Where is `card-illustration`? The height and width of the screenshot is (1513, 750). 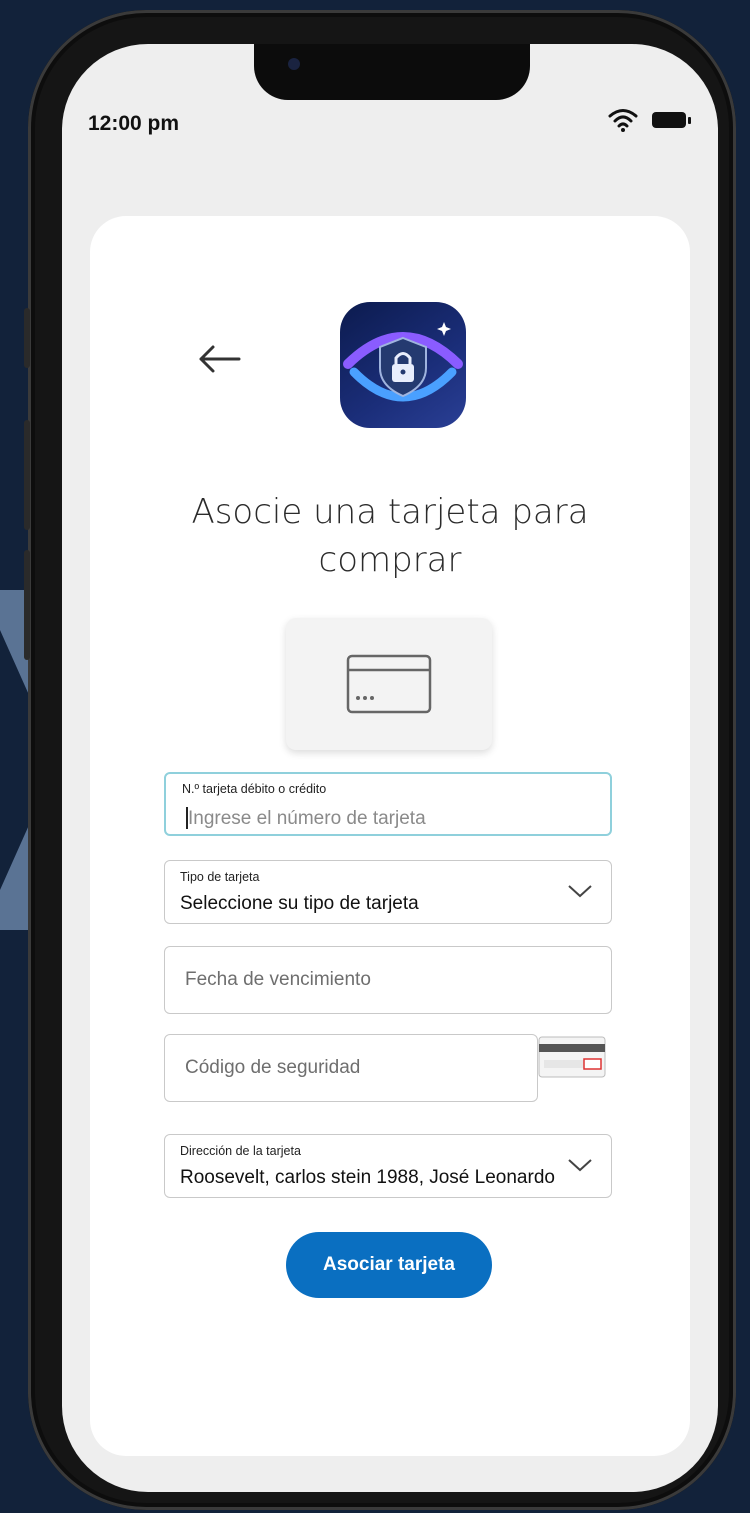
card-illustration is located at coordinates (389, 684).